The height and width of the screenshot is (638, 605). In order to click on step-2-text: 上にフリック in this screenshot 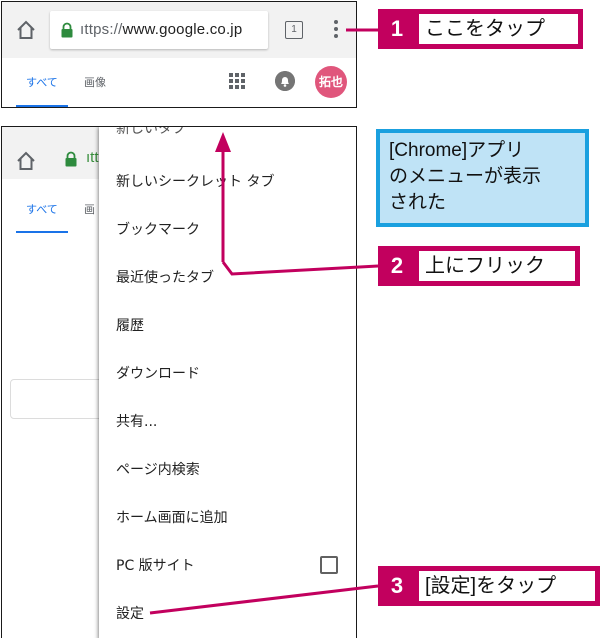, I will do `click(497, 266)`.